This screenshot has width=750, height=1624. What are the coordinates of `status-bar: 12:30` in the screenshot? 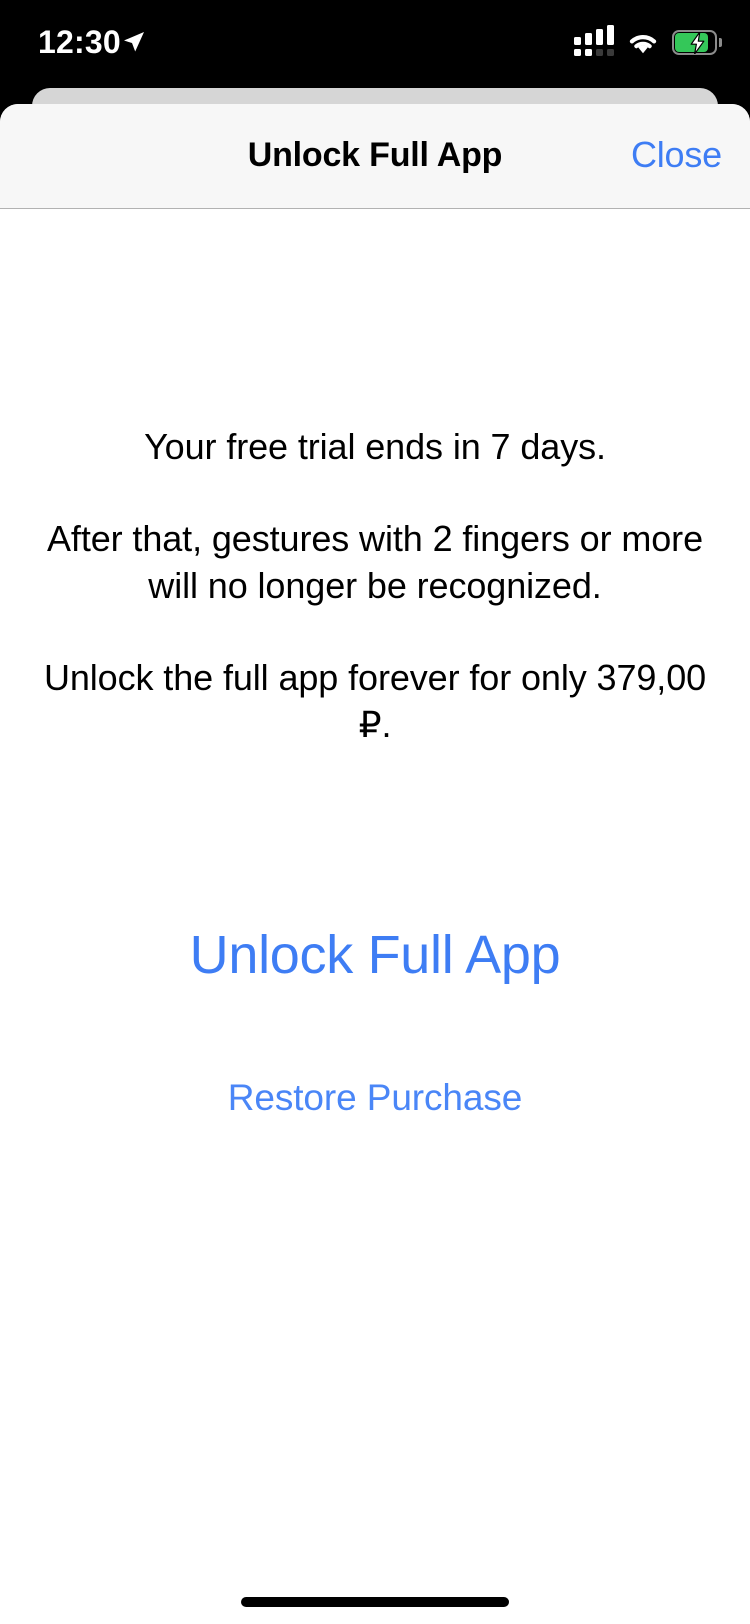 It's located at (375, 44).